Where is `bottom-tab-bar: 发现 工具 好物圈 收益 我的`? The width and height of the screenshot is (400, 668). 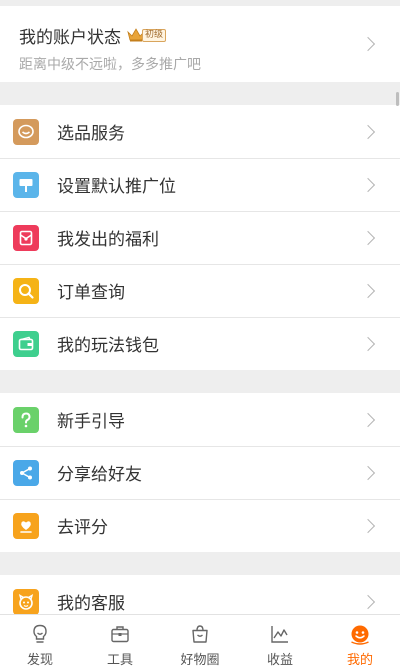
bottom-tab-bar: 发现 工具 好物圈 收益 我的 is located at coordinates (200, 641).